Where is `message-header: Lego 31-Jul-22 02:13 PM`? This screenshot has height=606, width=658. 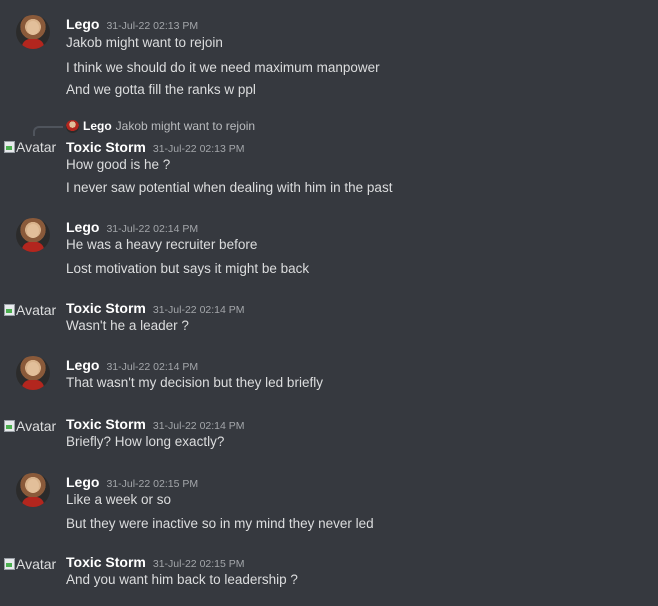
message-header: Lego 31-Jul-22 02:13 PM is located at coordinates (132, 24).